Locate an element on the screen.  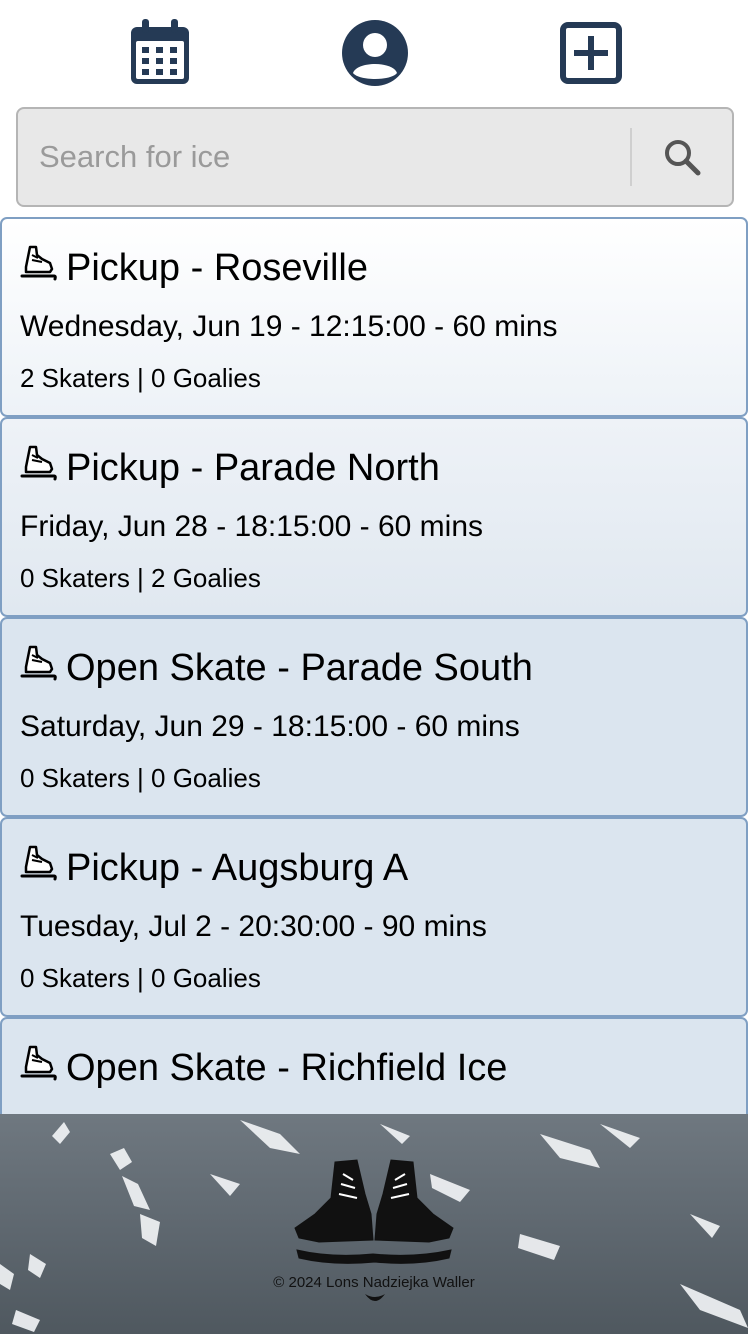
session-title: Pickup - Parade North is located at coordinates (230, 468).